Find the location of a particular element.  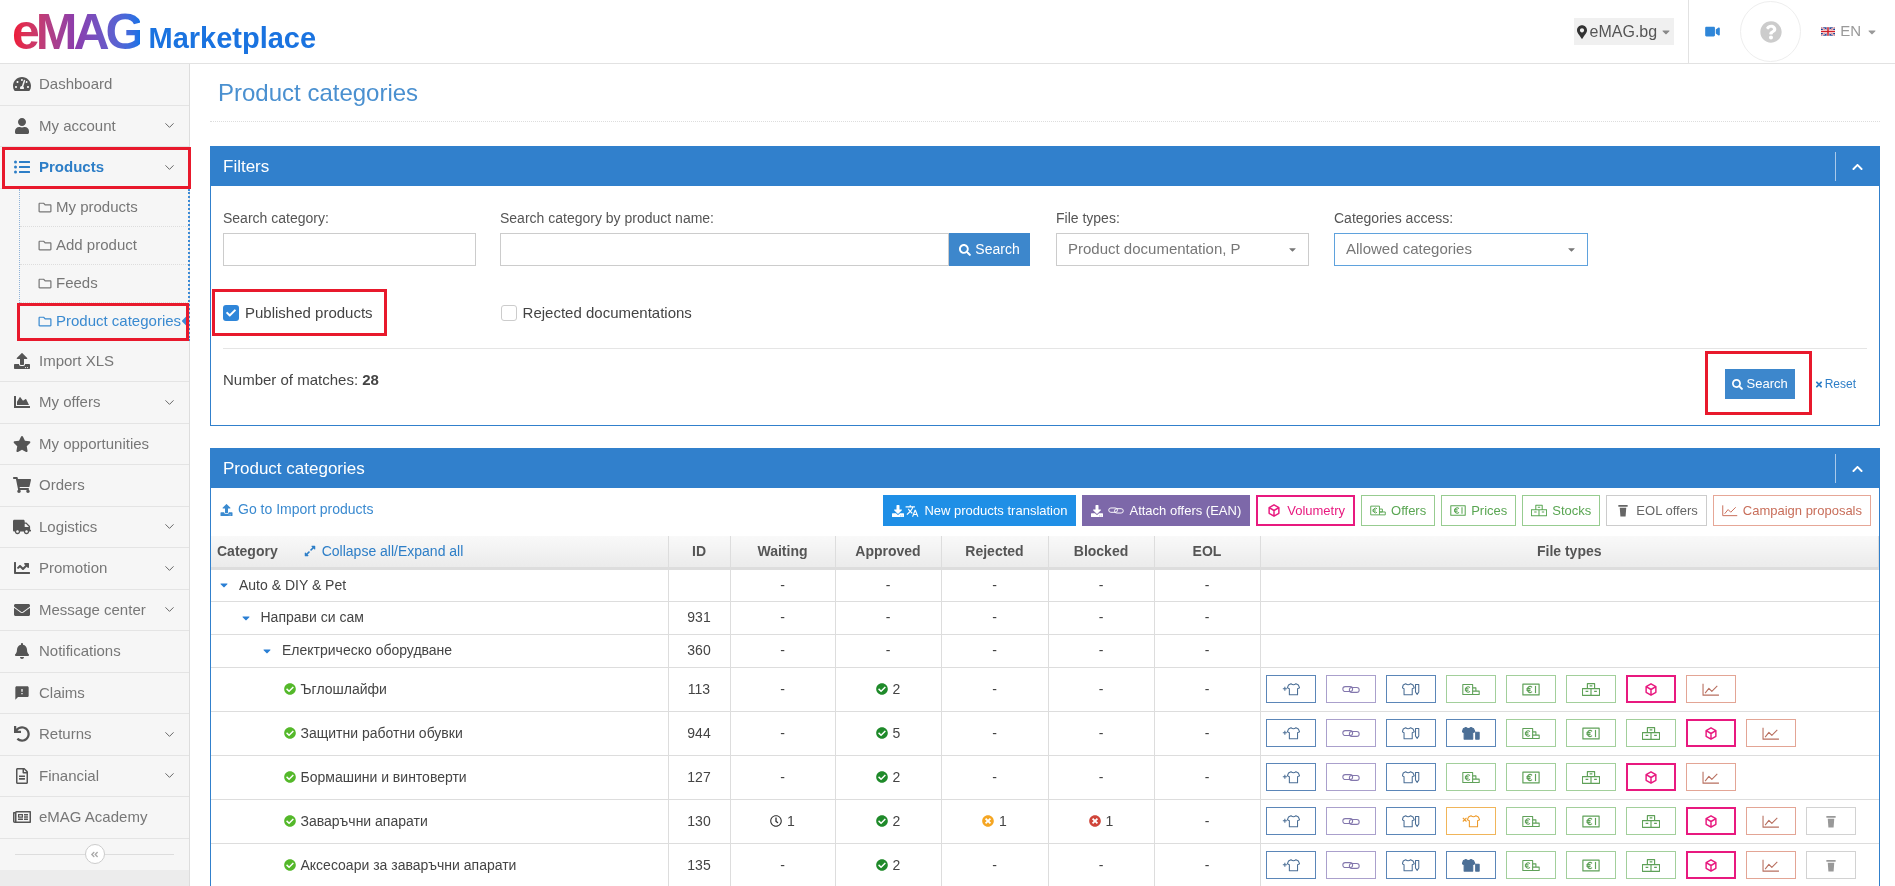

action-button: Offers is located at coordinates (1398, 510).